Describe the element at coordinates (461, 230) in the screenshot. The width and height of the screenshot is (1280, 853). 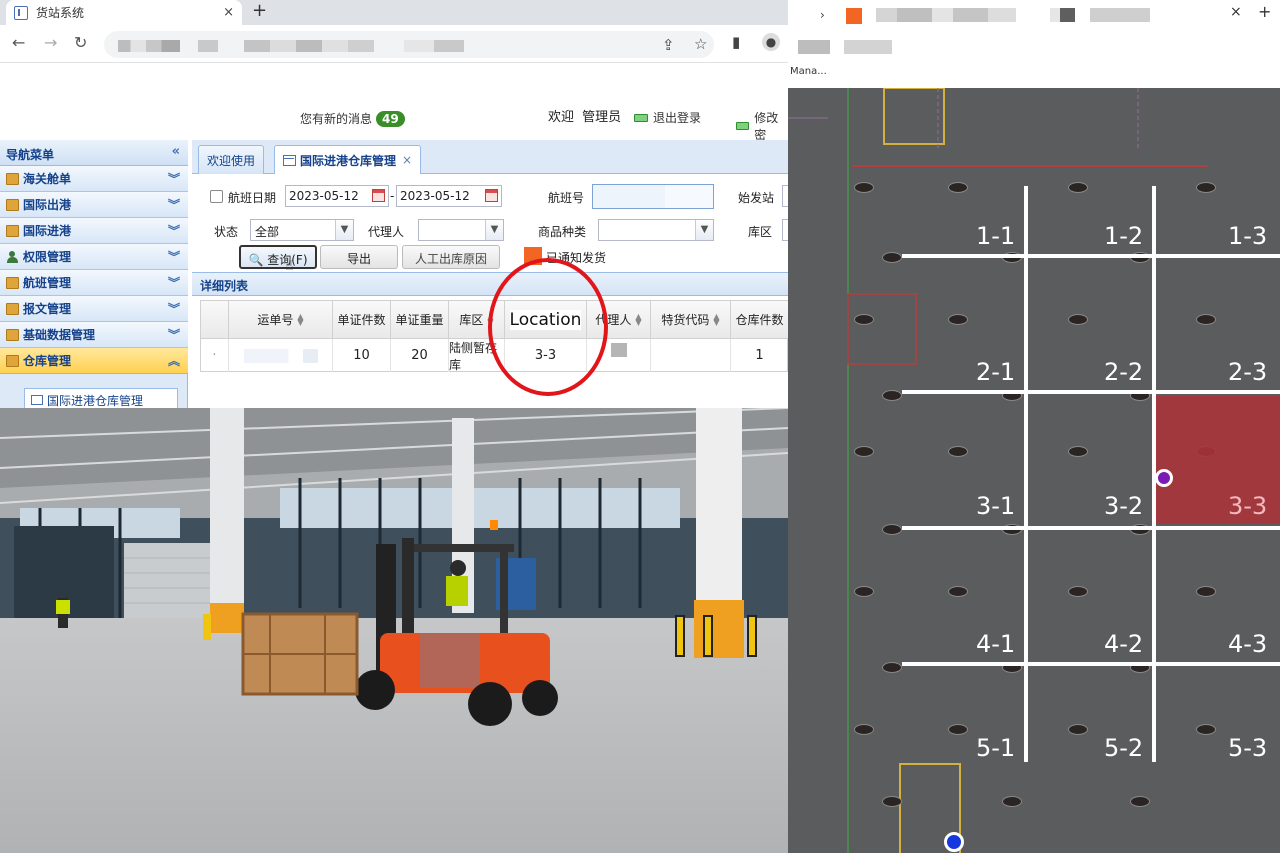
I see `agent-select: ▼` at that location.